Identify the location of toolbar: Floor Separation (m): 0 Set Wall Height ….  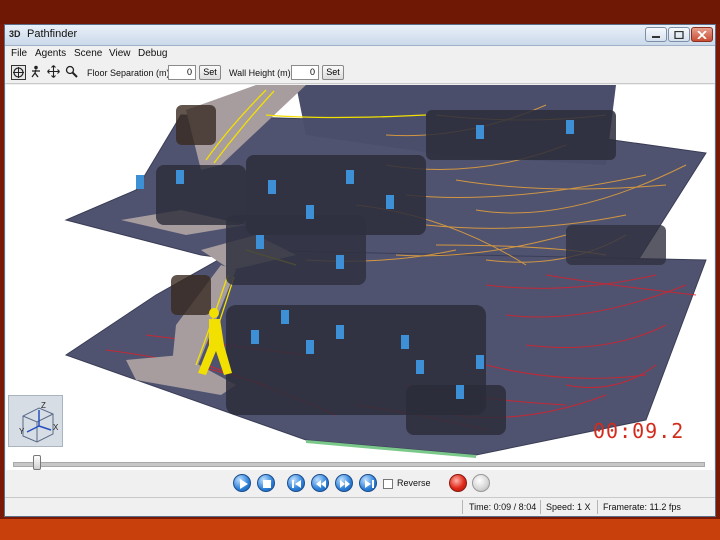
(360, 73).